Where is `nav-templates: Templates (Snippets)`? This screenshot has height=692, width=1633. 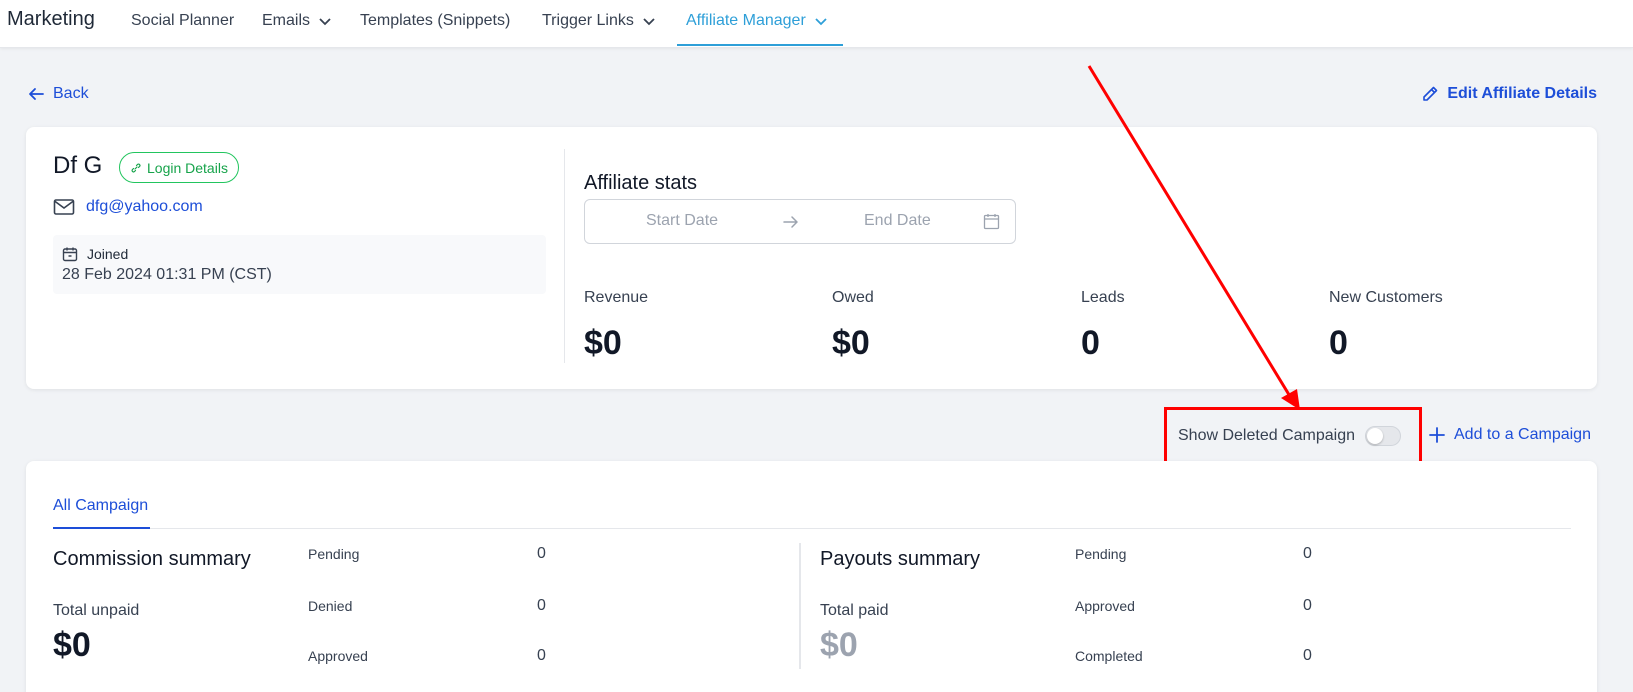
nav-templates: Templates (Snippets) is located at coordinates (435, 21).